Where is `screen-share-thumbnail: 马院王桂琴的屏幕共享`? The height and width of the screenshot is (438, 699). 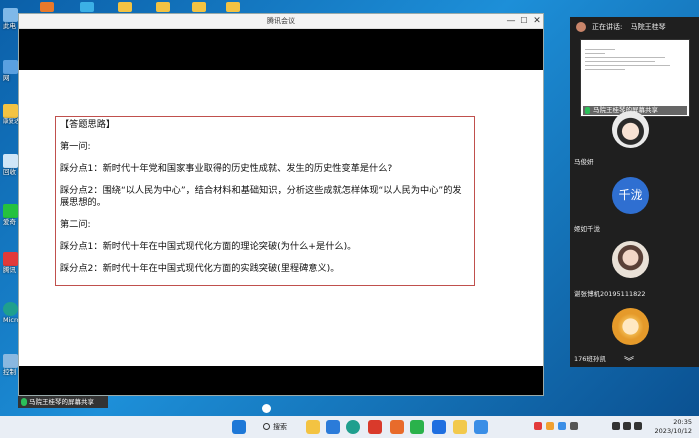 screen-share-thumbnail: 马院王桂琴的屏幕共享 is located at coordinates (635, 78).